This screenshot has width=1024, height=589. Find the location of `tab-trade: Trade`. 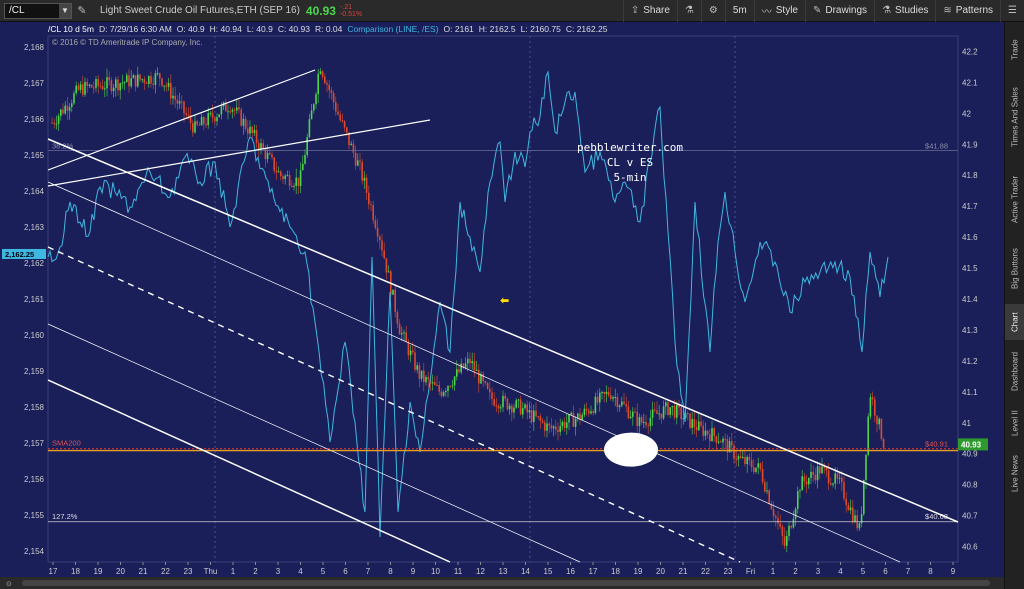

tab-trade: Trade is located at coordinates (1014, 50).